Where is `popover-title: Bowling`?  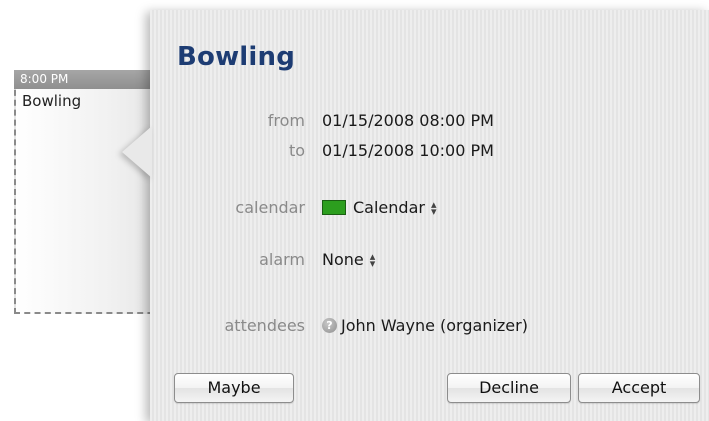 popover-title: Bowling is located at coordinates (236, 57).